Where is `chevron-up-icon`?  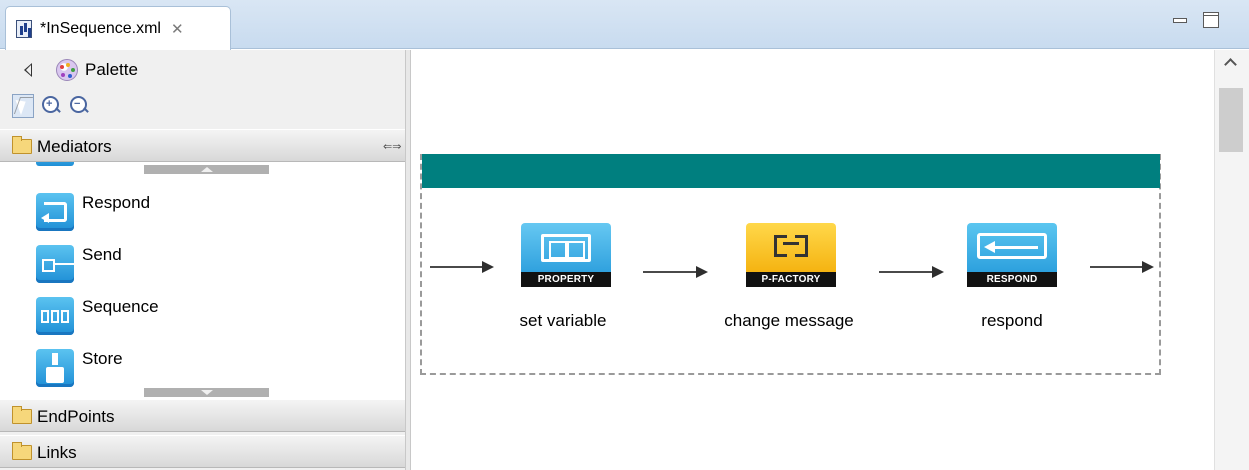 chevron-up-icon is located at coordinates (1231, 63).